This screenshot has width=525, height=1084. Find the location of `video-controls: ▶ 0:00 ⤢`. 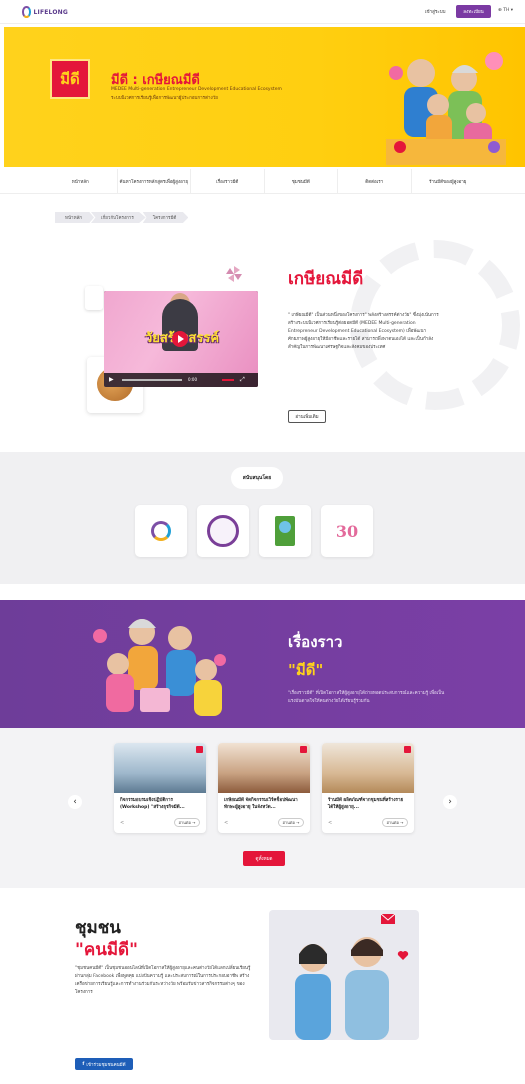

video-controls: ▶ 0:00 ⤢ is located at coordinates (181, 380).